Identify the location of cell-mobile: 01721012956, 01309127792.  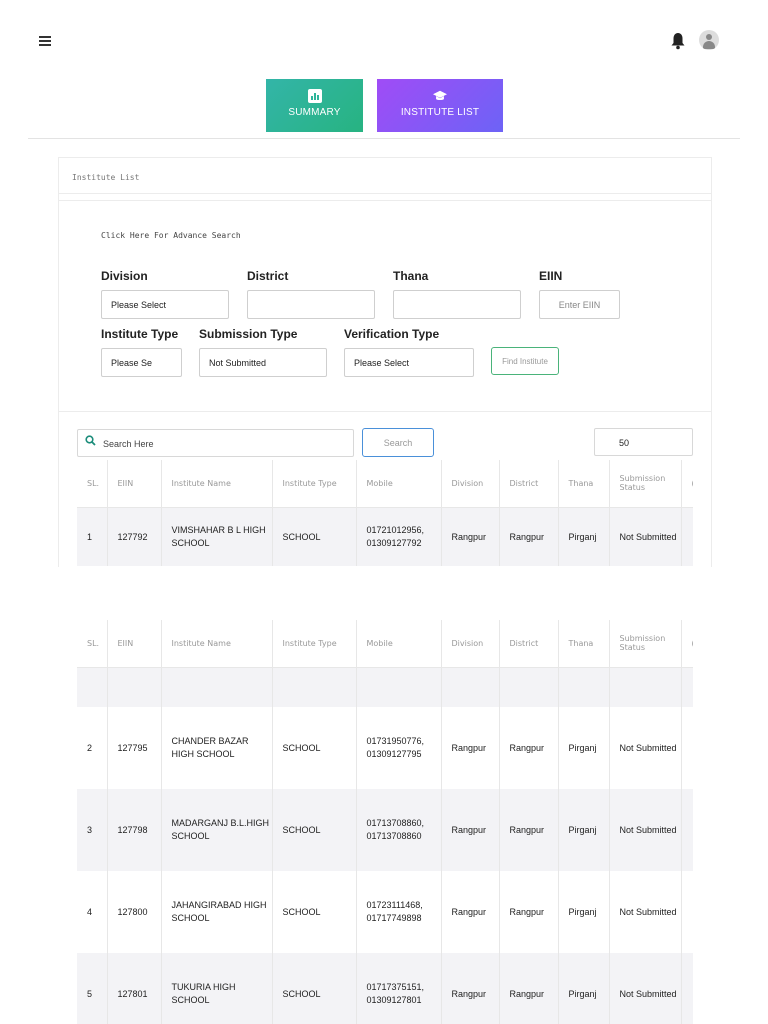
(399, 536).